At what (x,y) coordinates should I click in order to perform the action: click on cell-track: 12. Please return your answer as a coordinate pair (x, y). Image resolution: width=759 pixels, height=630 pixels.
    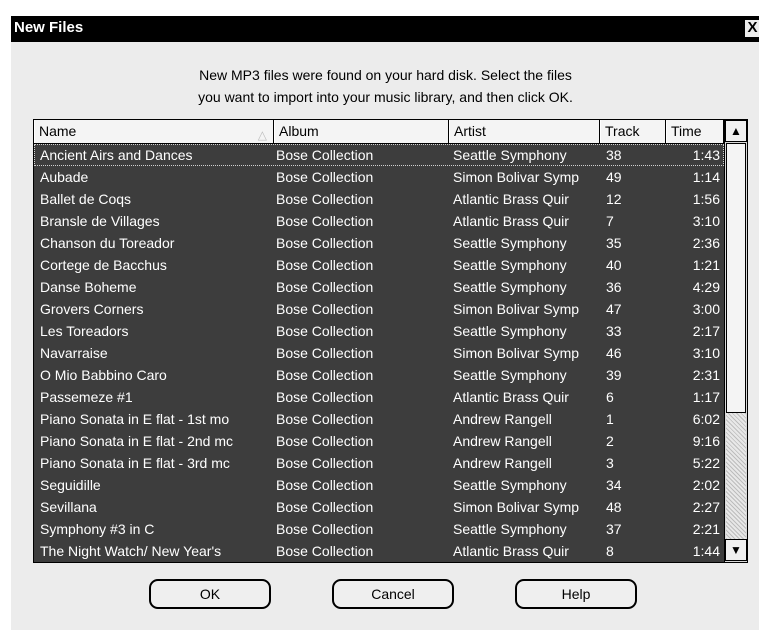
    Looking at the image, I should click on (614, 199).